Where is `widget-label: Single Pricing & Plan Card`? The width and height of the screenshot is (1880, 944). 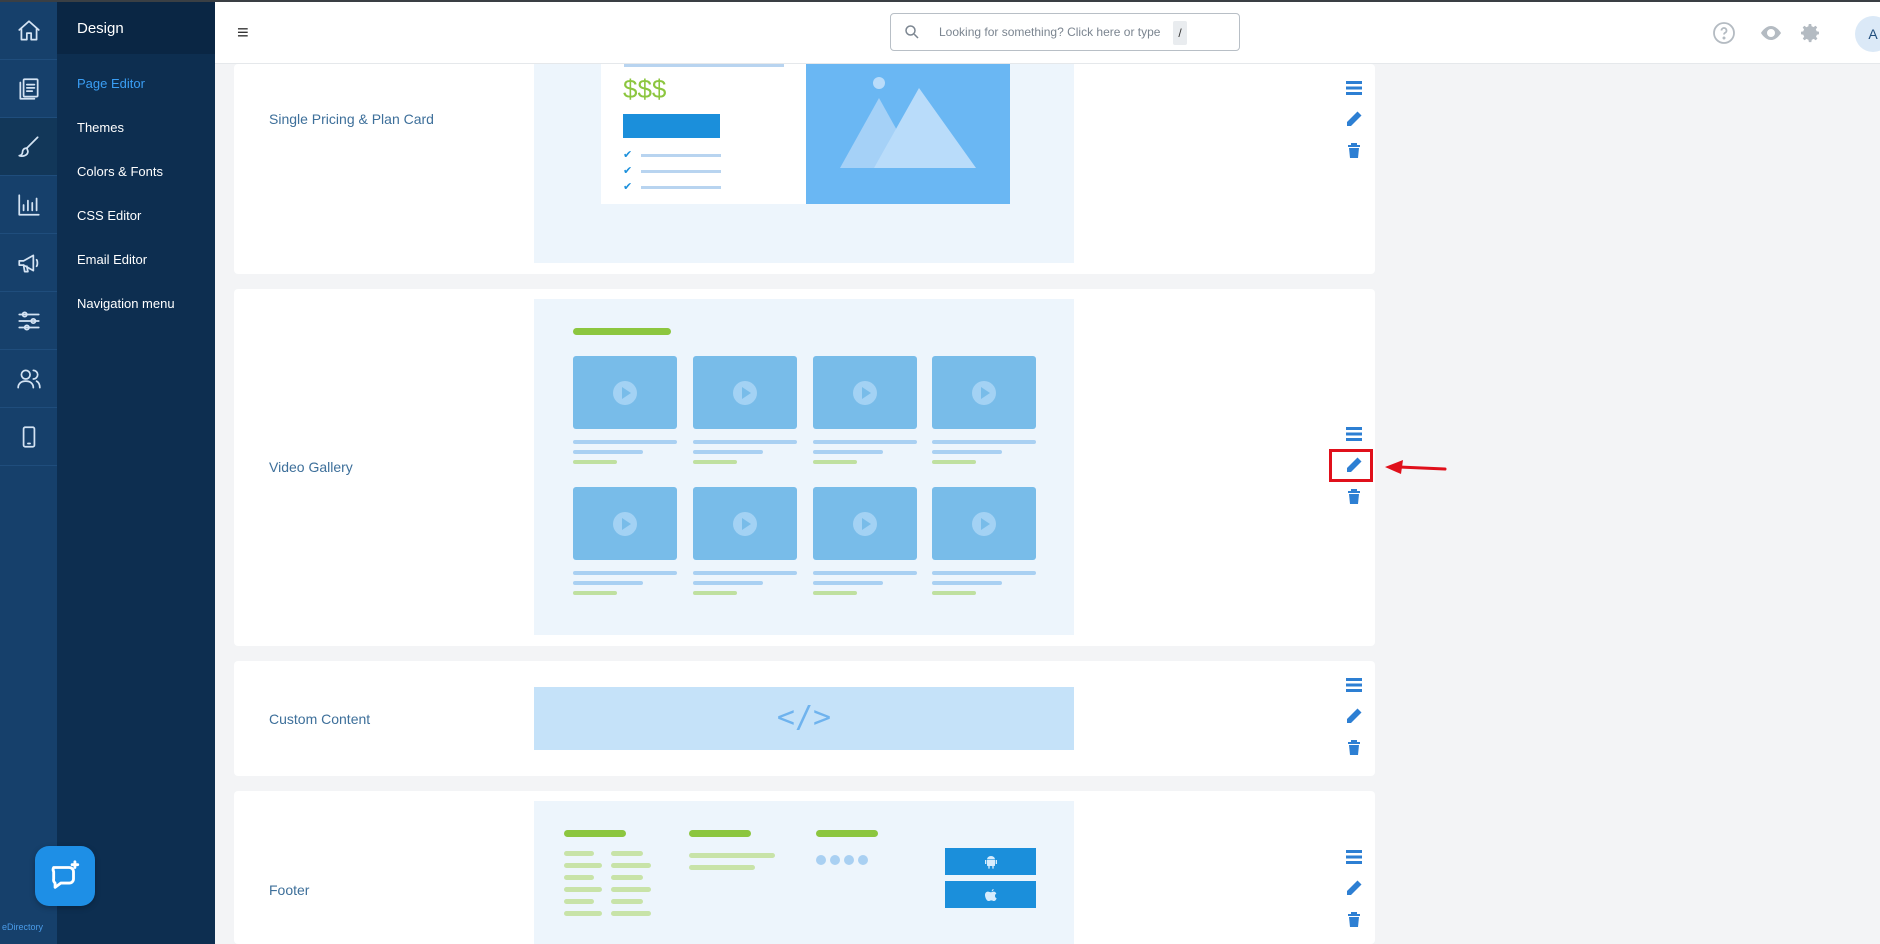
widget-label: Single Pricing & Plan Card is located at coordinates (351, 119).